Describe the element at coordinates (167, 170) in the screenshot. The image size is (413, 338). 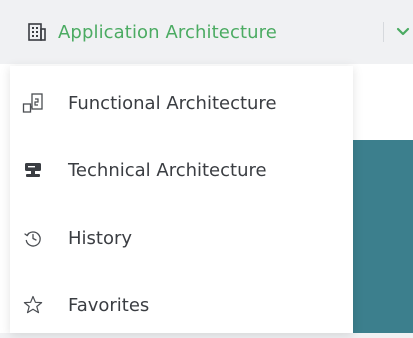
I see `menu-item-label: Technical Architecture` at that location.